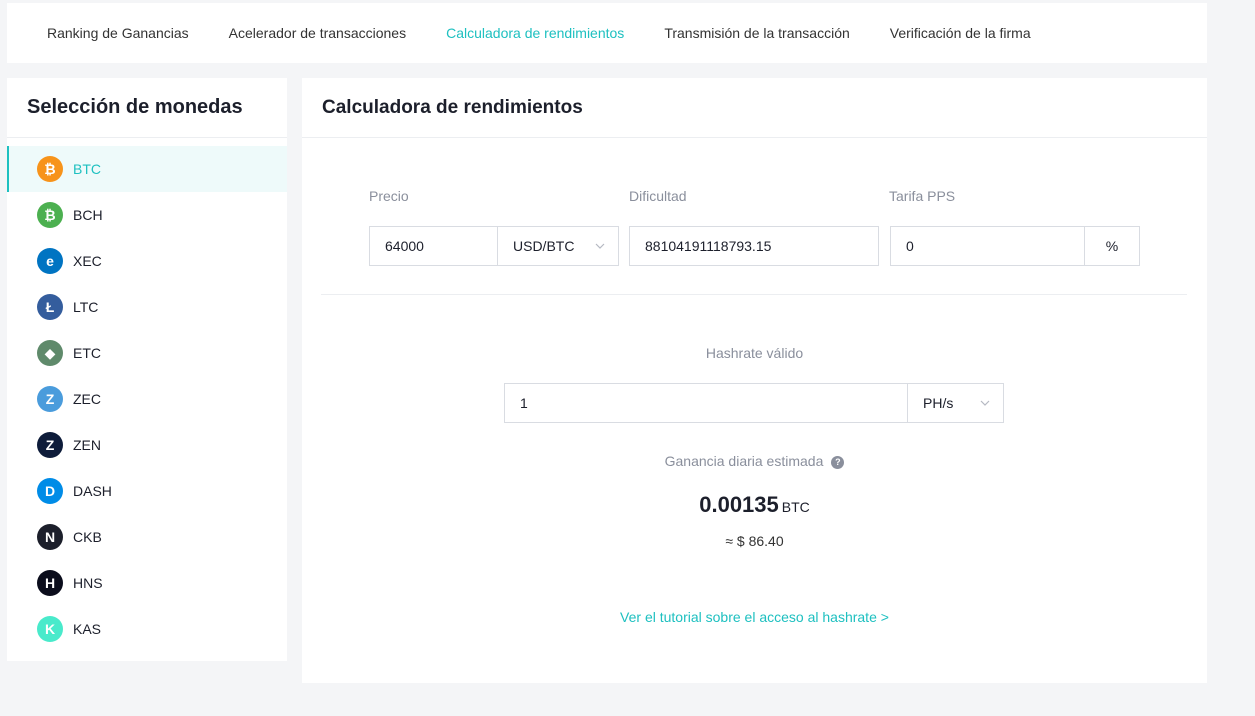 The width and height of the screenshot is (1255, 716). I want to click on difficulty-label: Dificultad, so click(658, 196).